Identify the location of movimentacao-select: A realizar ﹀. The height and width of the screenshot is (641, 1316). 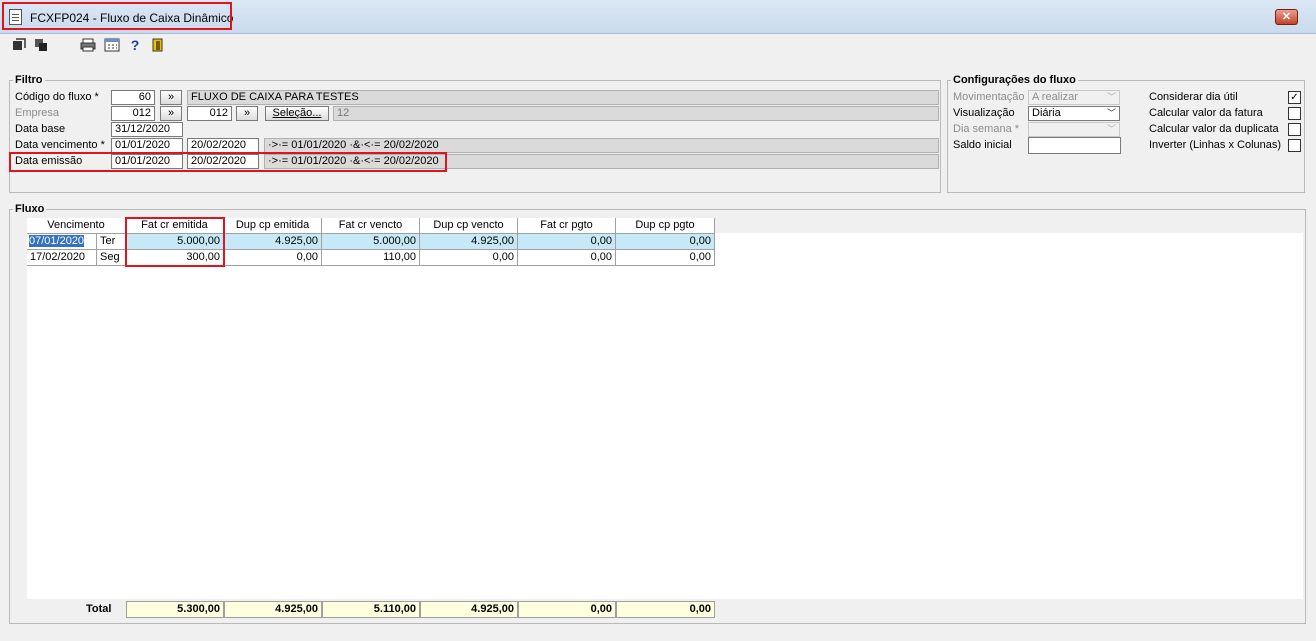
(1074, 97).